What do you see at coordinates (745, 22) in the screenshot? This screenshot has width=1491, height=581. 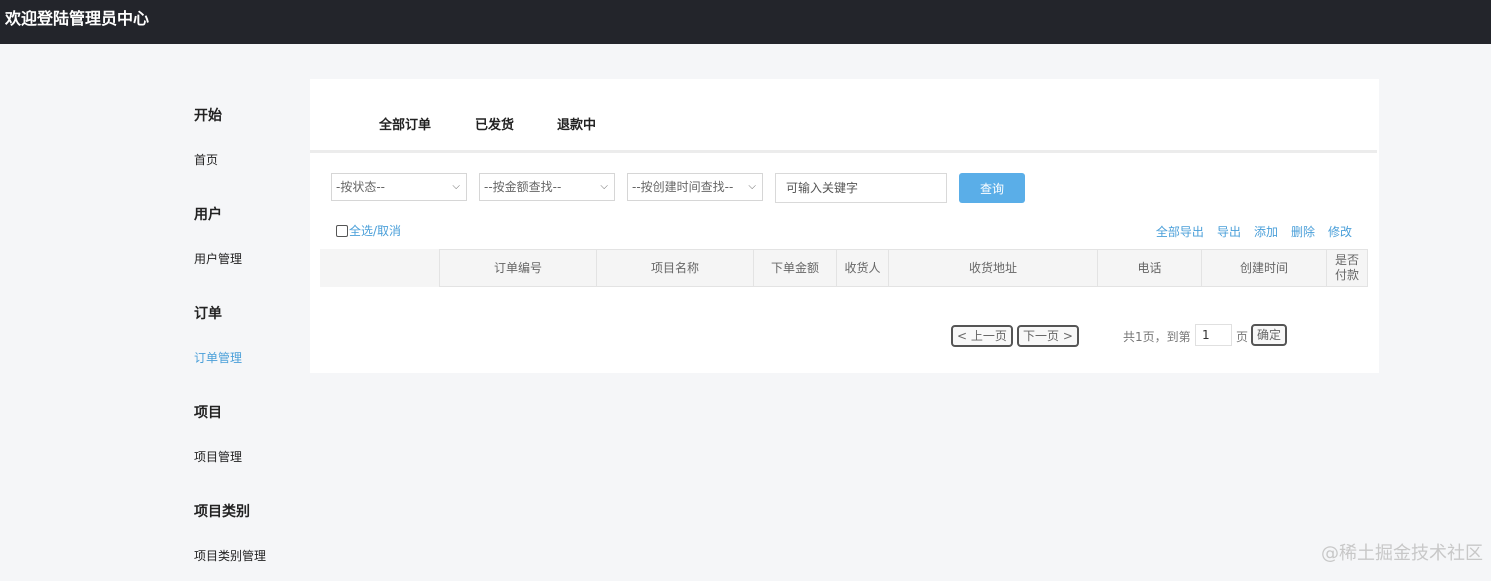 I see `top-header: 欢迎登陆管理员中心` at bounding box center [745, 22].